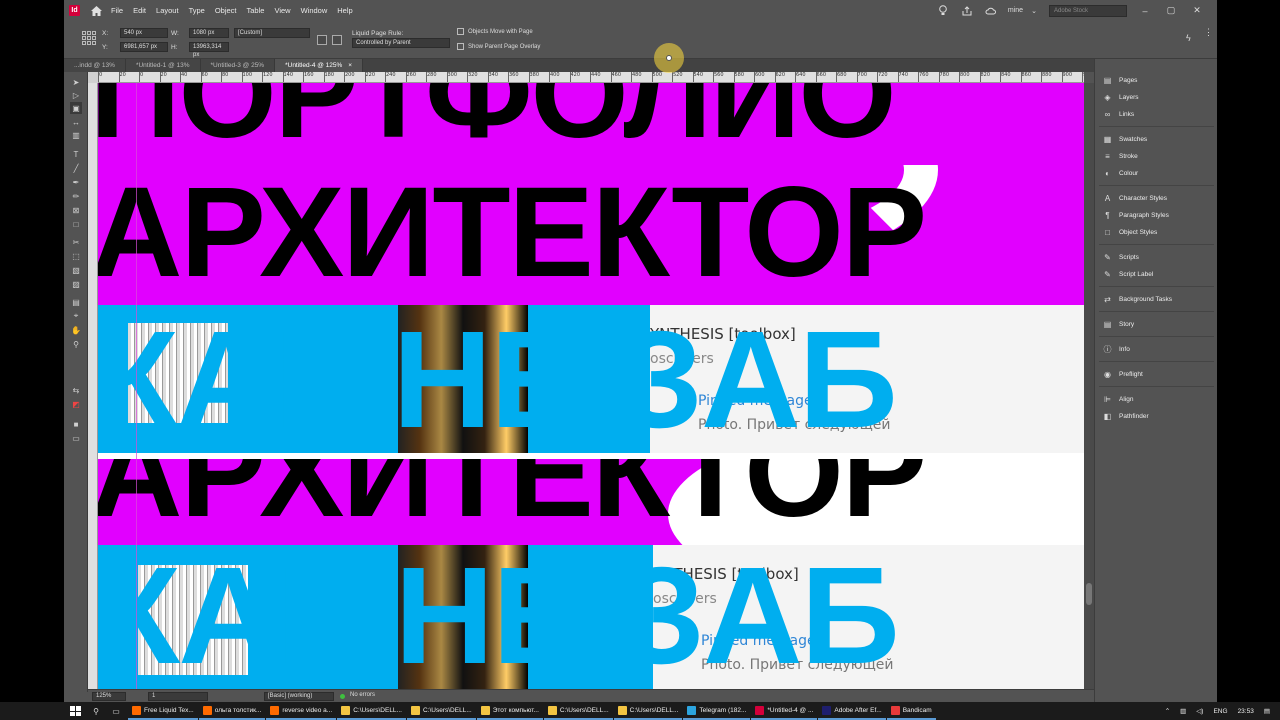  What do you see at coordinates (1034, 11) in the screenshot?
I see `chevron-down-icon: ⌄` at bounding box center [1034, 11].